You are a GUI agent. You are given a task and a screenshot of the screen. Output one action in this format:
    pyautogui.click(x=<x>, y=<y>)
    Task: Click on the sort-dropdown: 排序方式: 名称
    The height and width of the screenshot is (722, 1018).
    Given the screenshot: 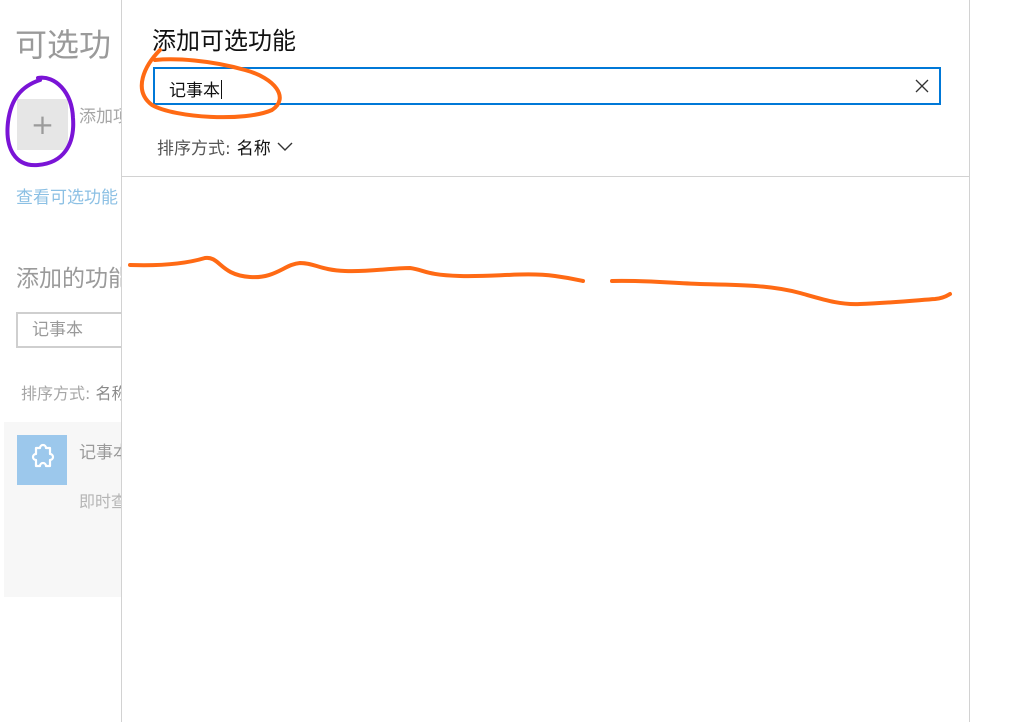 What is the action you would take?
    pyautogui.click(x=225, y=146)
    